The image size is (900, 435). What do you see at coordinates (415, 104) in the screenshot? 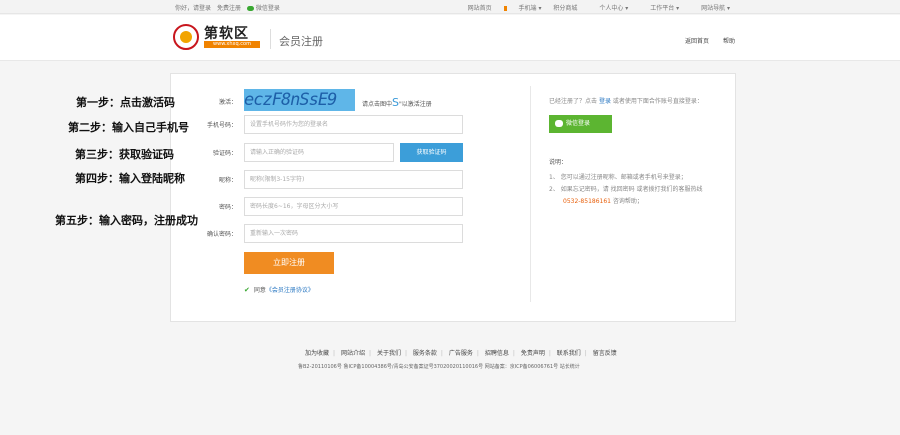
I see `captcha-tip-post: "以激活注册` at bounding box center [415, 104].